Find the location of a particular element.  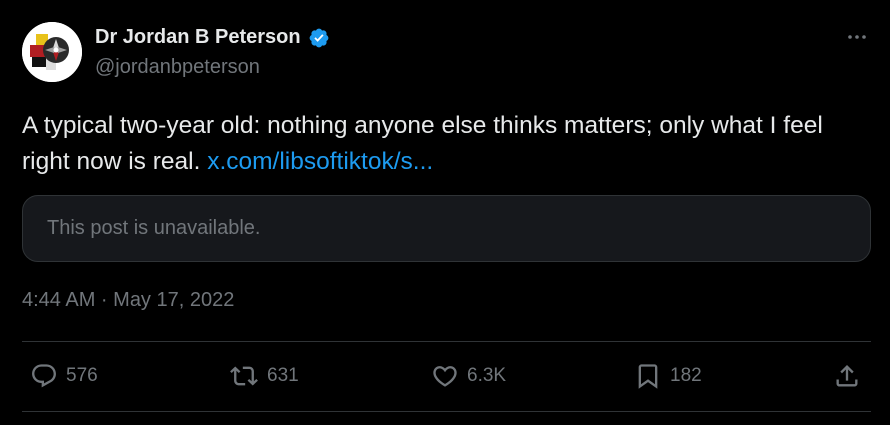

share-upload-icon is located at coordinates (847, 376).